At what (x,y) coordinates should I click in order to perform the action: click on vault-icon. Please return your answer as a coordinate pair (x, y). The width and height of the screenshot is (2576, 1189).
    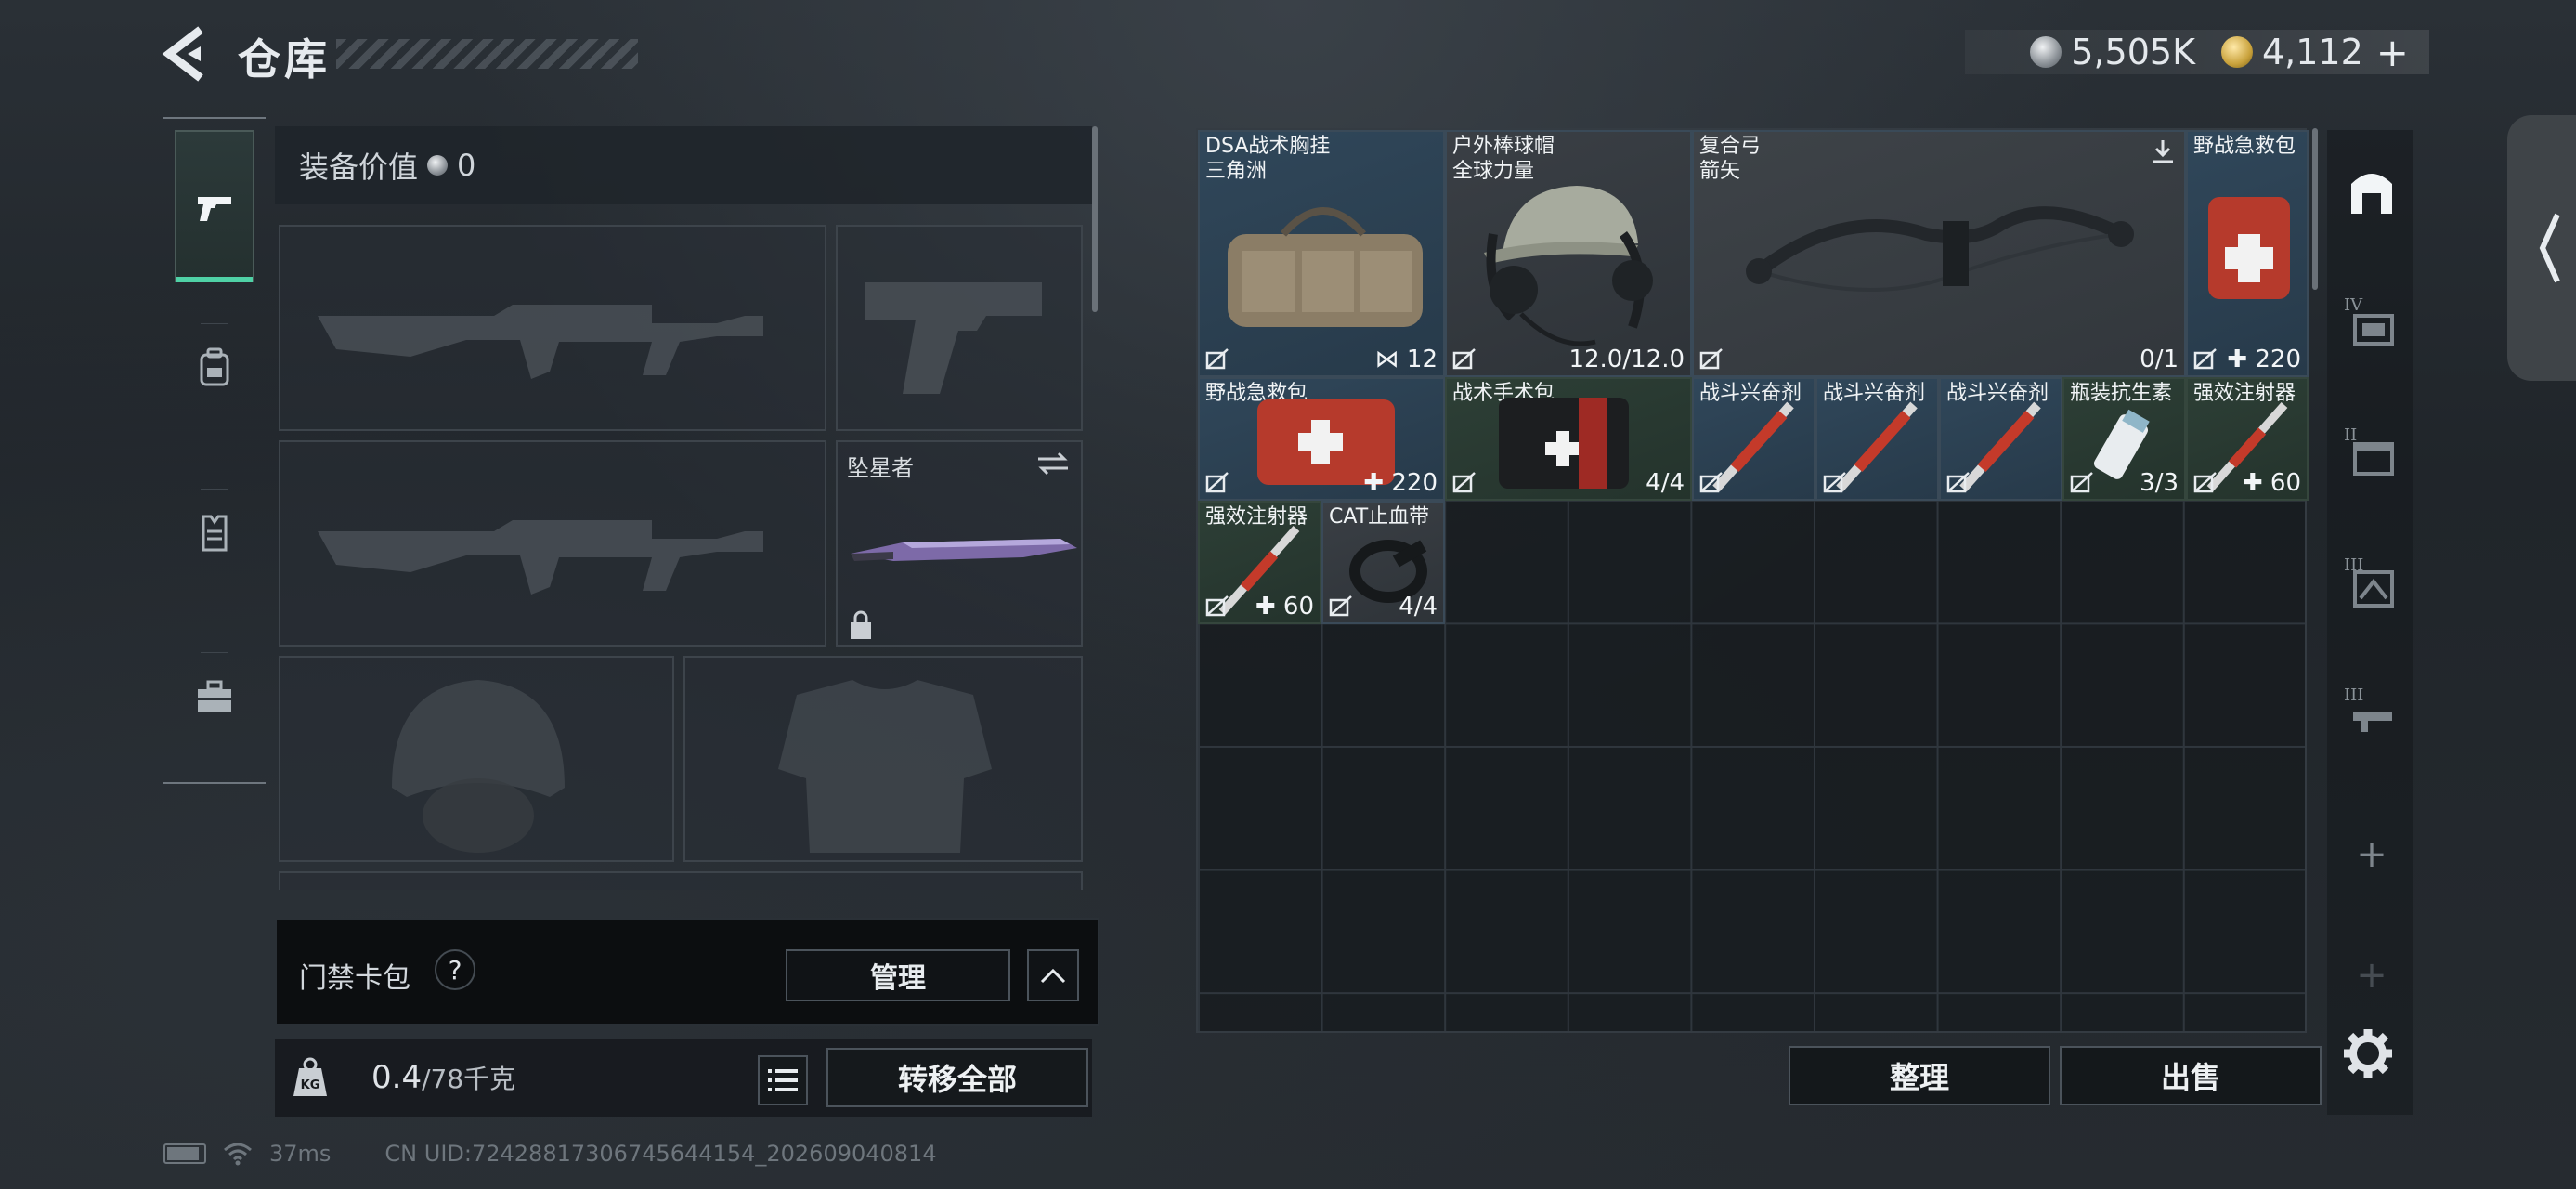
    Looking at the image, I should click on (2372, 194).